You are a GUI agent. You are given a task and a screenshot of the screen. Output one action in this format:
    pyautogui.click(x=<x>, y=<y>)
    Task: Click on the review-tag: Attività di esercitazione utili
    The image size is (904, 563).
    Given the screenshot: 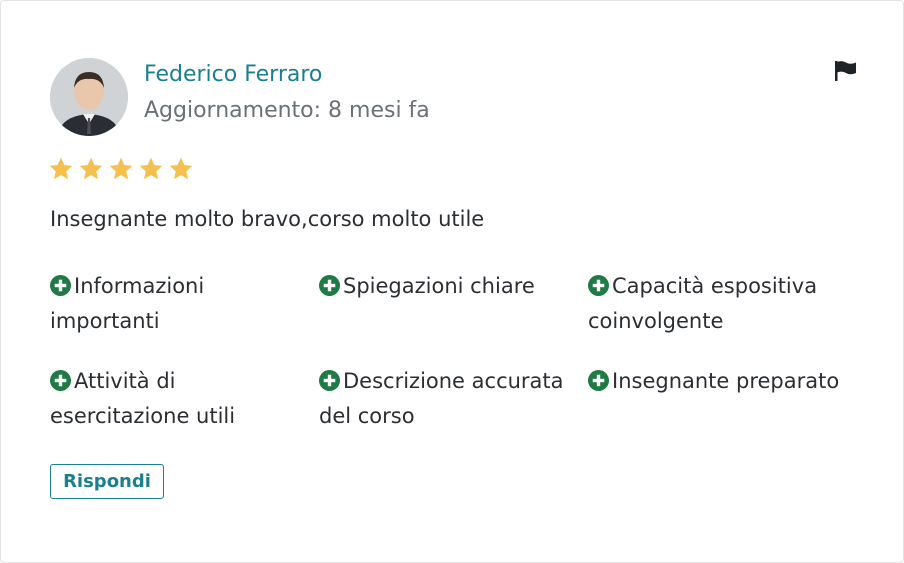 What is the action you would take?
    pyautogui.click(x=184, y=399)
    